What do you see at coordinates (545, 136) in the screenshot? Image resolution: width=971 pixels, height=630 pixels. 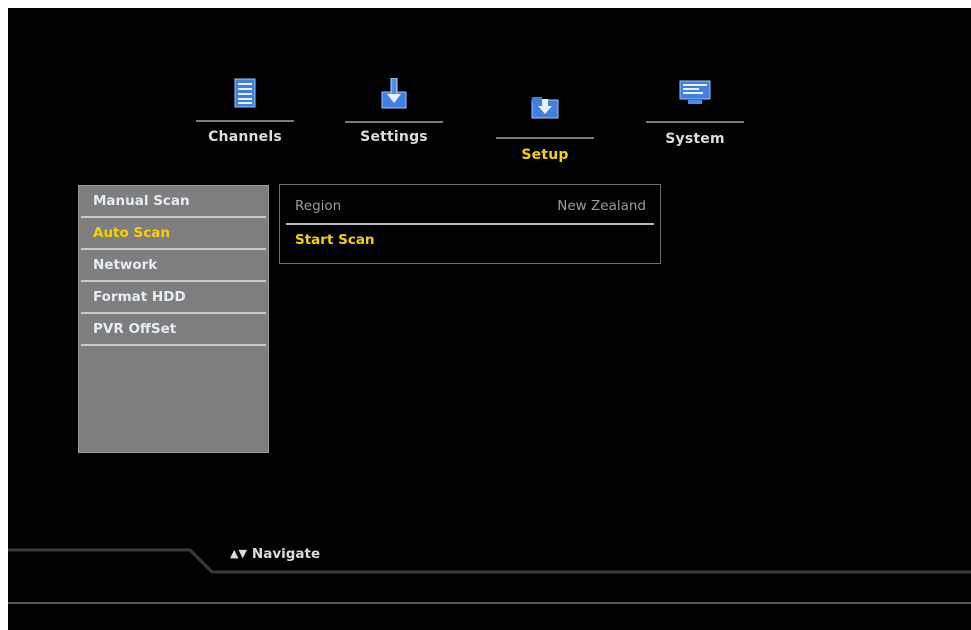 I see `tab-setup: Setup` at bounding box center [545, 136].